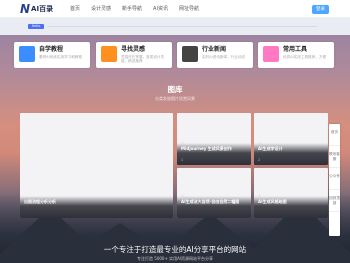 This screenshot has height=263, width=350. Describe the element at coordinates (295, 49) in the screenshot. I see `card-title: 常用工具` at that location.